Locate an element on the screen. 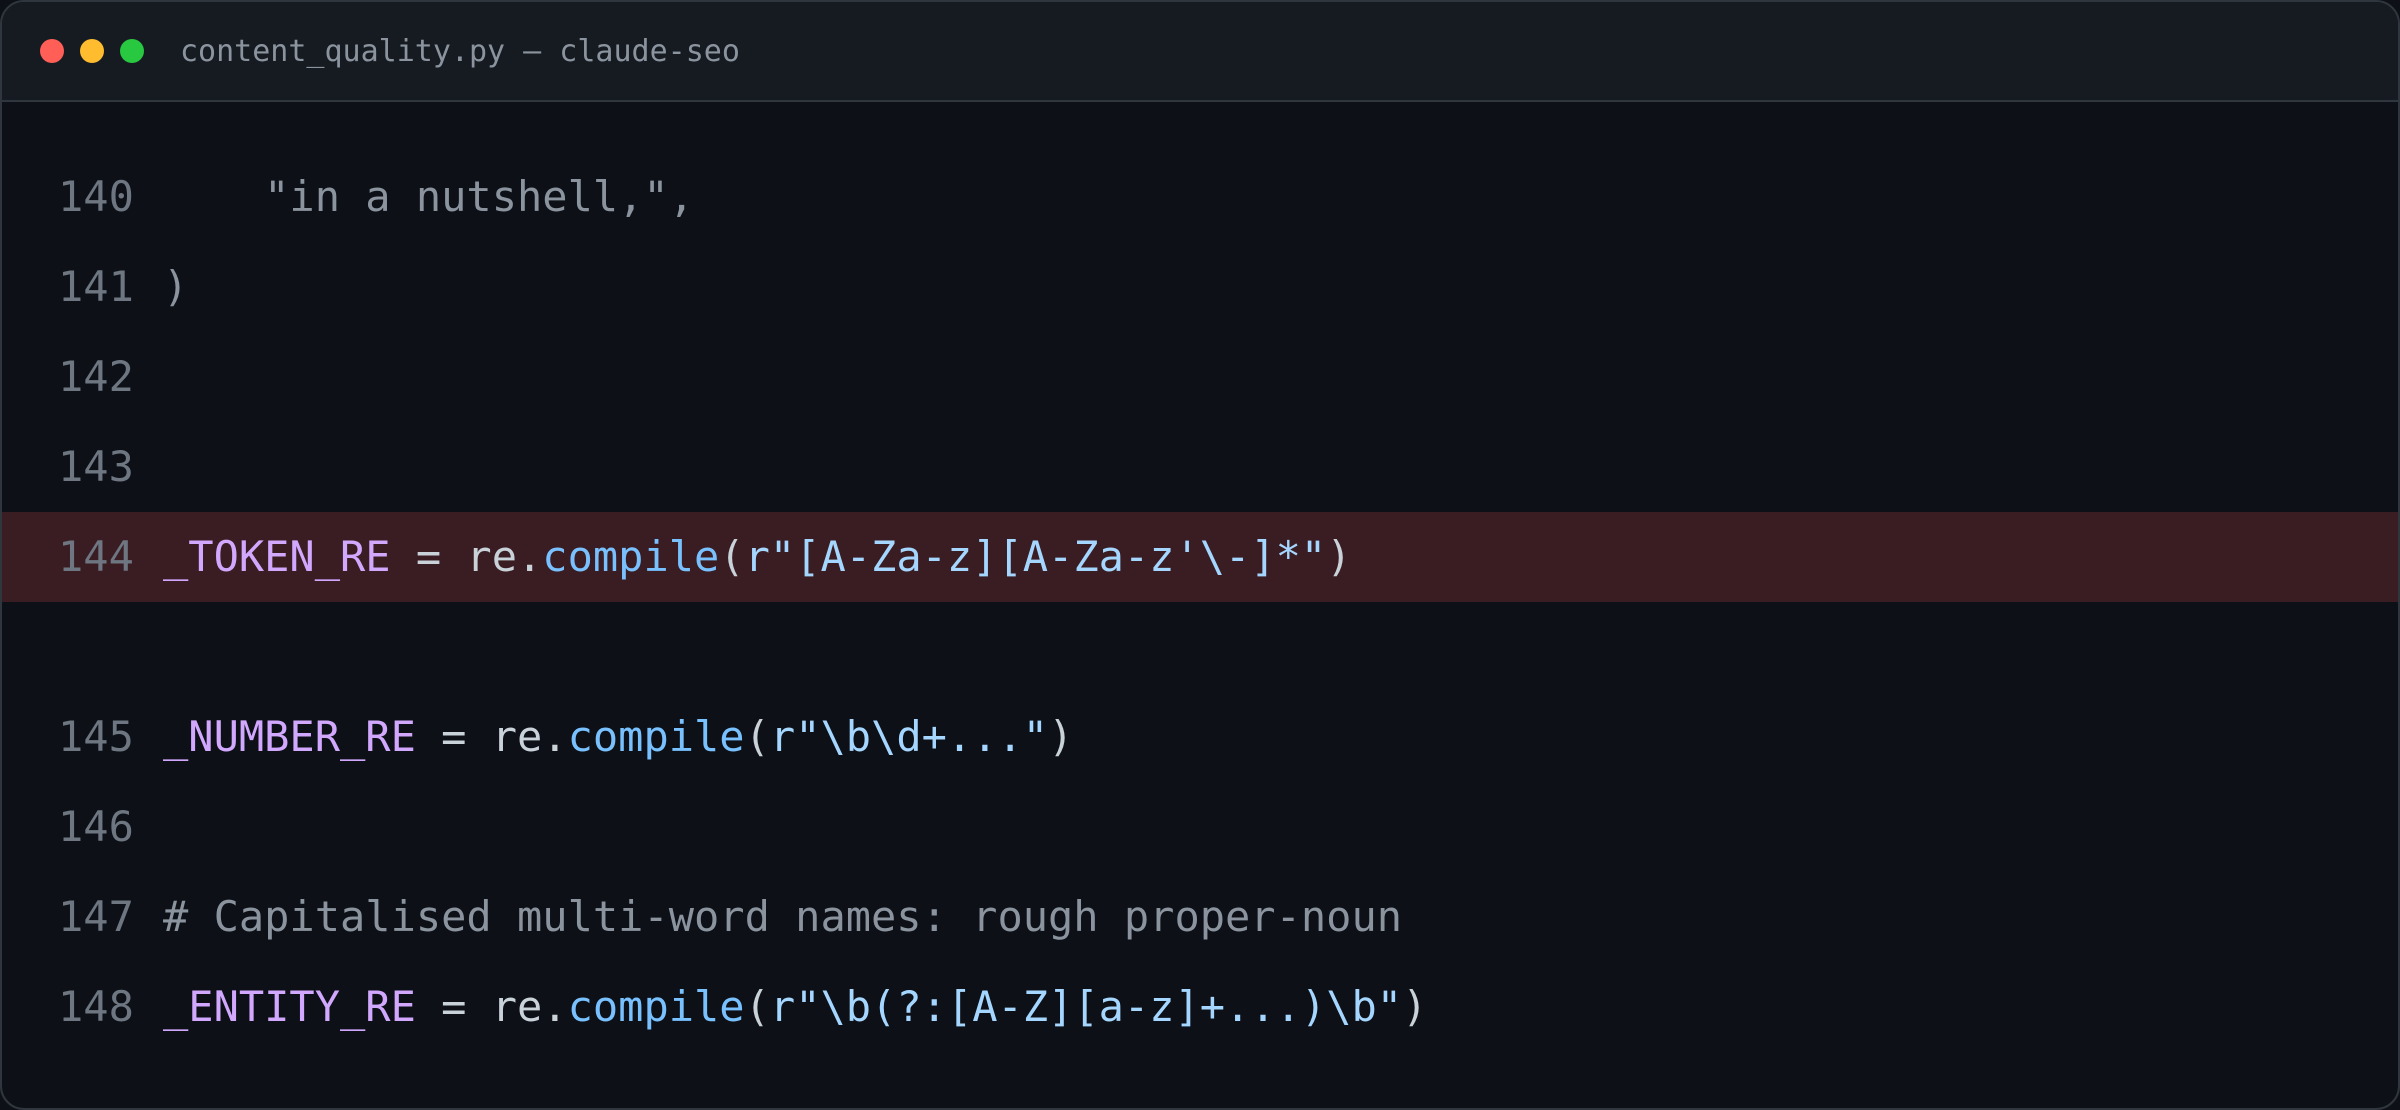 Image resolution: width=2400 pixels, height=1110 pixels. line-number: 142 is located at coordinates (96, 376).